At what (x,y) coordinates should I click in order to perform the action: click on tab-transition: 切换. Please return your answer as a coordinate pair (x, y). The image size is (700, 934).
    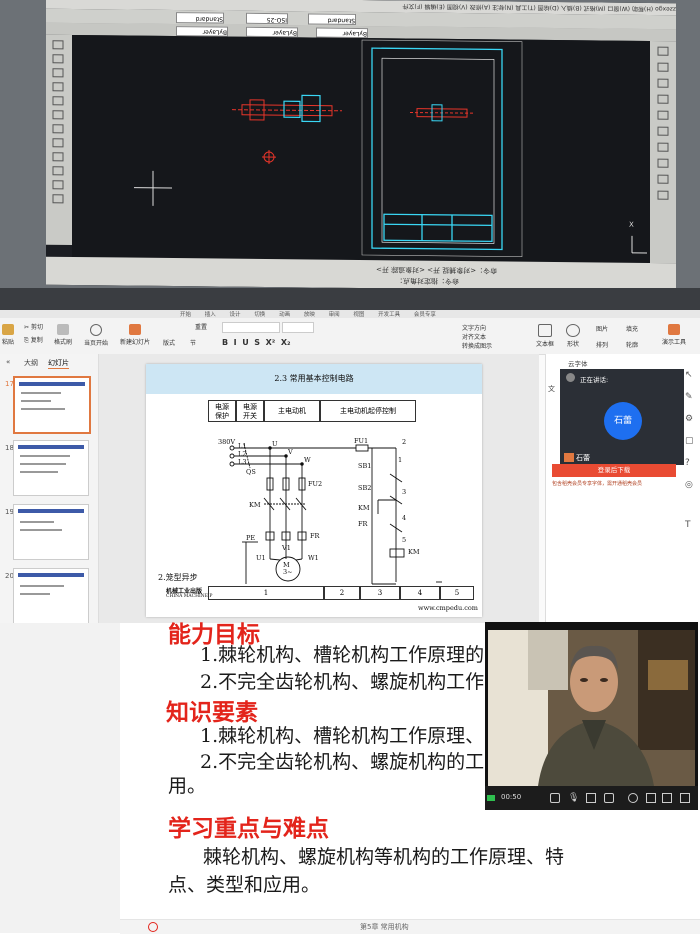
    Looking at the image, I should click on (259, 315).